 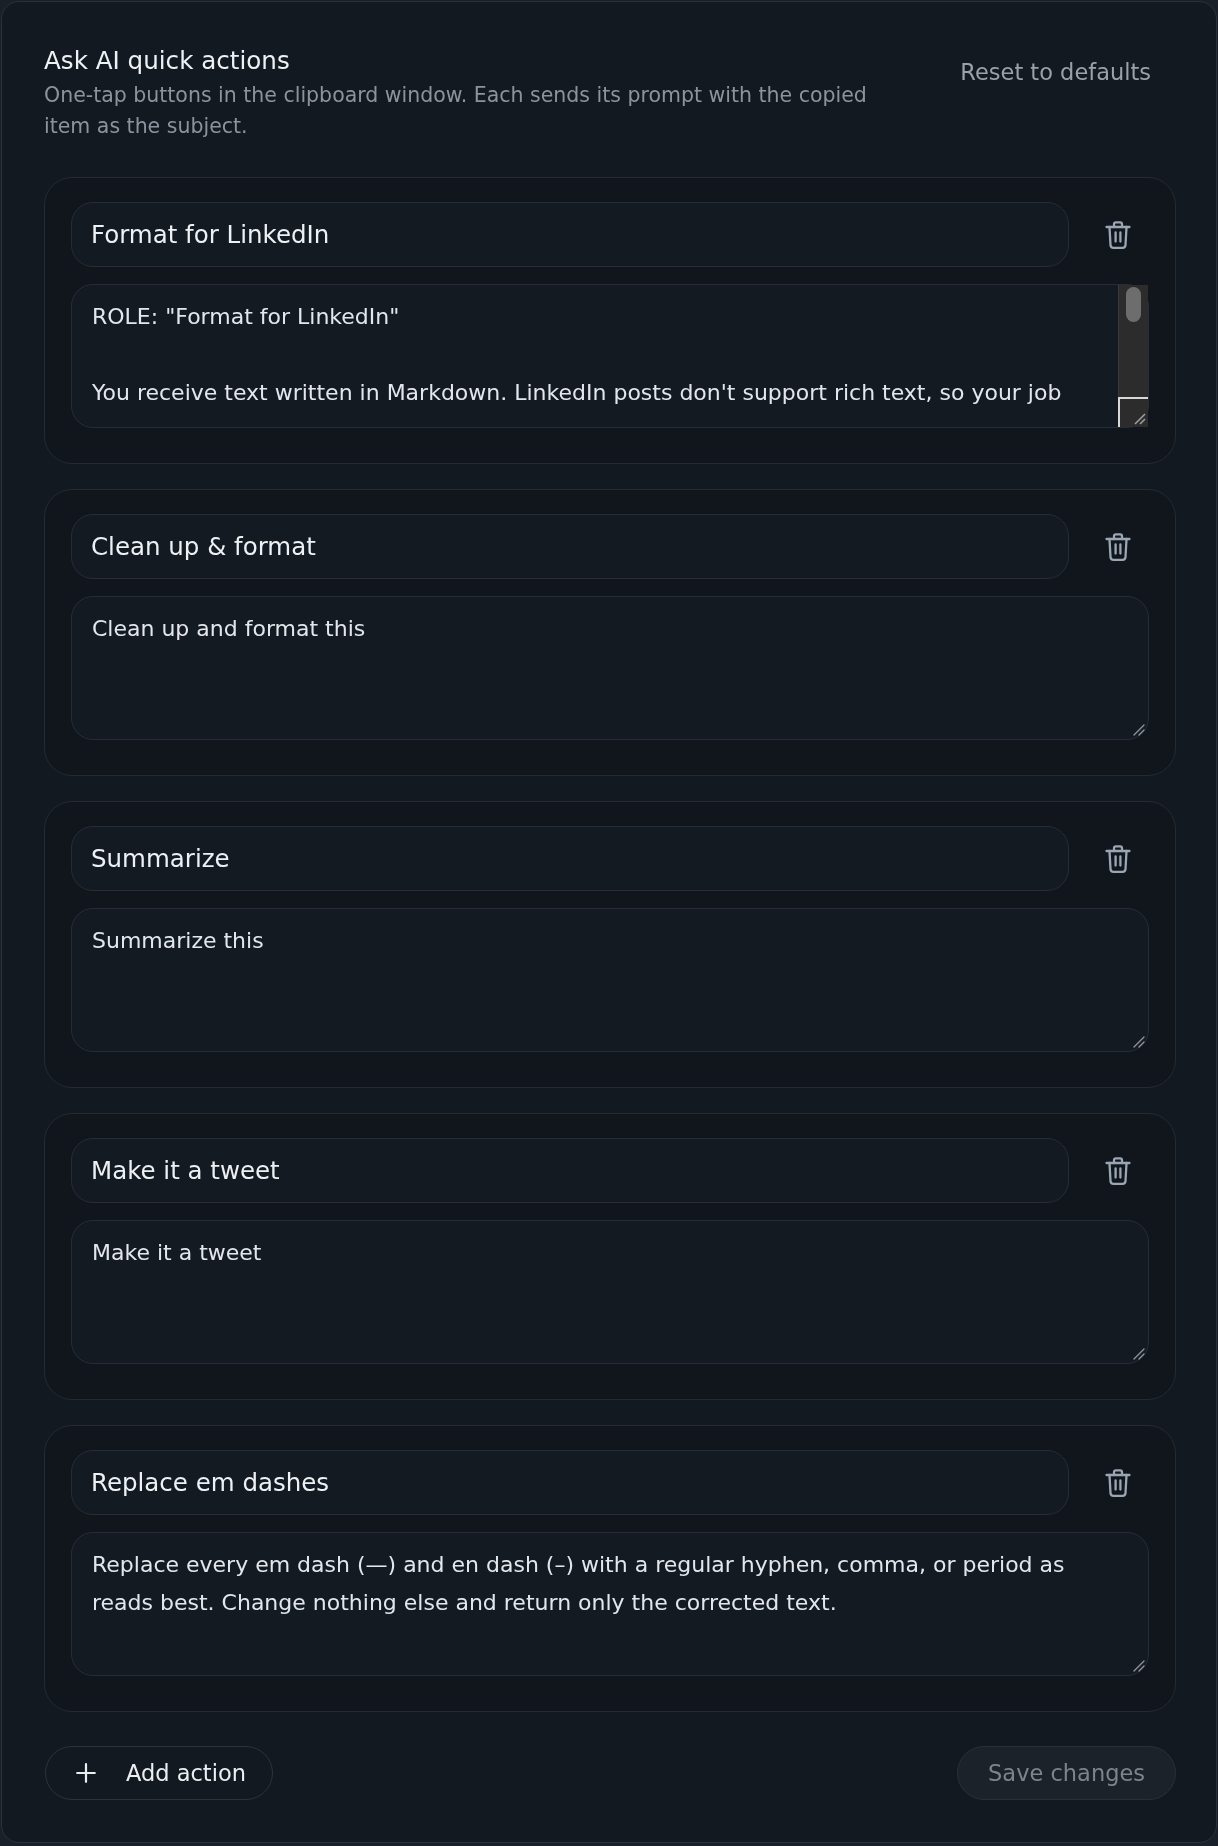 What do you see at coordinates (1133, 304) in the screenshot?
I see `scrollbar-thumb` at bounding box center [1133, 304].